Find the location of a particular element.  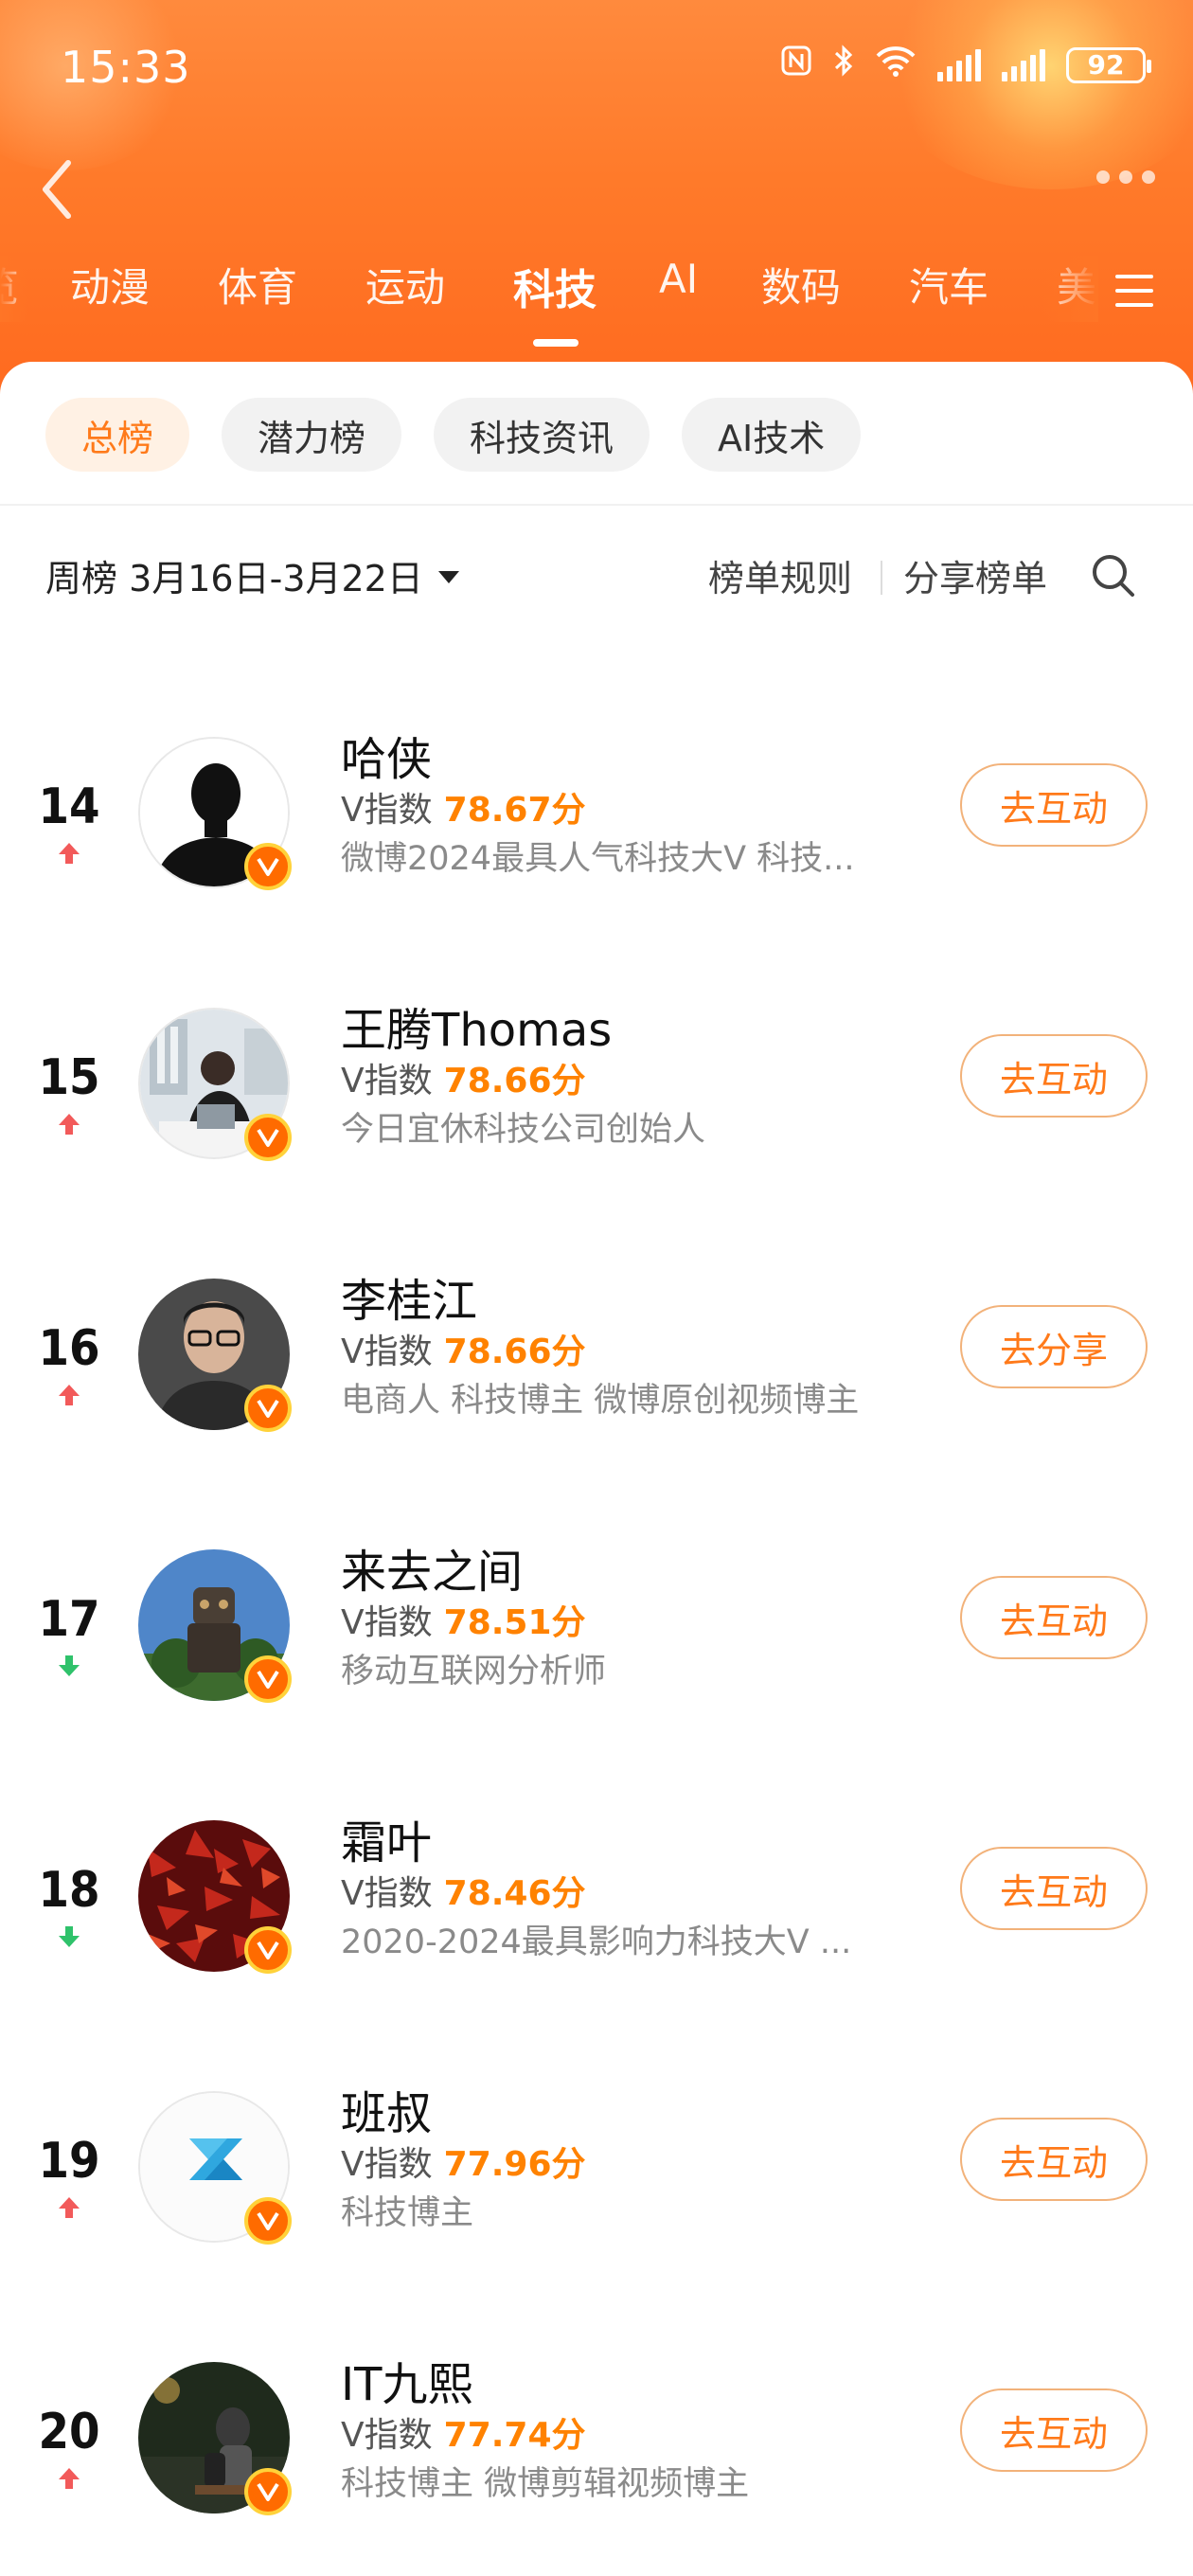

rank-number: 20 is located at coordinates (69, 2432).